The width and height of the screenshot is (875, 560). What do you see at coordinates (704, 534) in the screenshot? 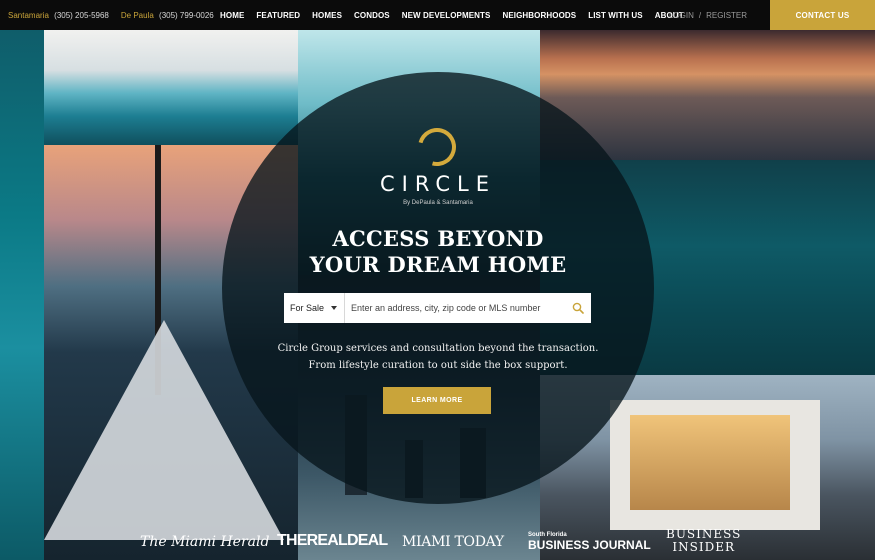
I see `bi-line-1: BUSINESS` at bounding box center [704, 534].